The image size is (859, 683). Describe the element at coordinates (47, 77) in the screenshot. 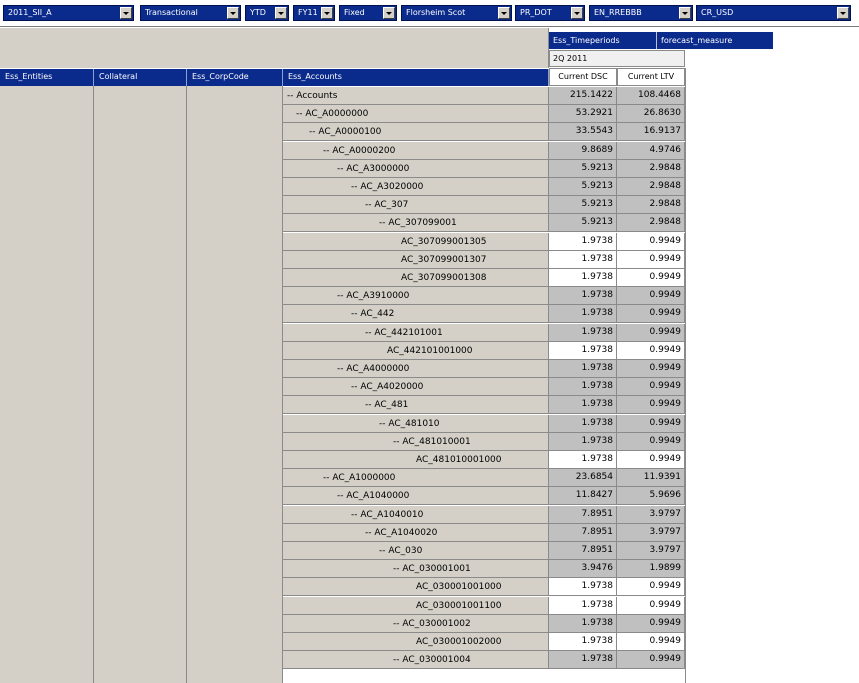

I see `row-dim-header-entities: Ess_Entities` at that location.